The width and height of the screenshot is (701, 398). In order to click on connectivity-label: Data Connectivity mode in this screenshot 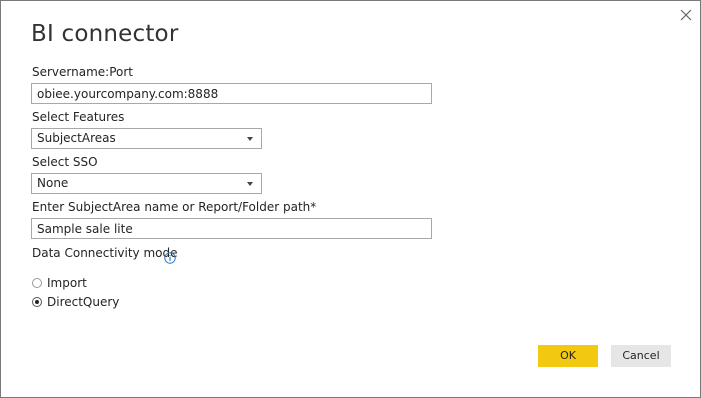, I will do `click(105, 253)`.